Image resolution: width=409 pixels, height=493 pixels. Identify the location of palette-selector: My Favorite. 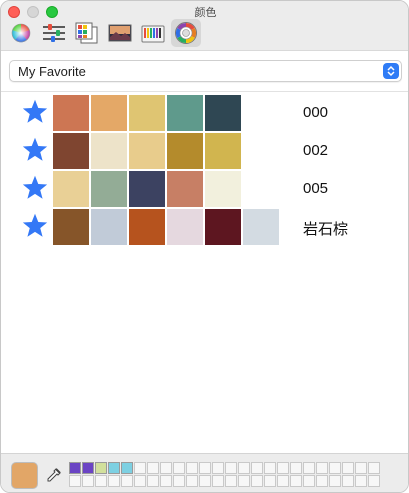
(205, 71).